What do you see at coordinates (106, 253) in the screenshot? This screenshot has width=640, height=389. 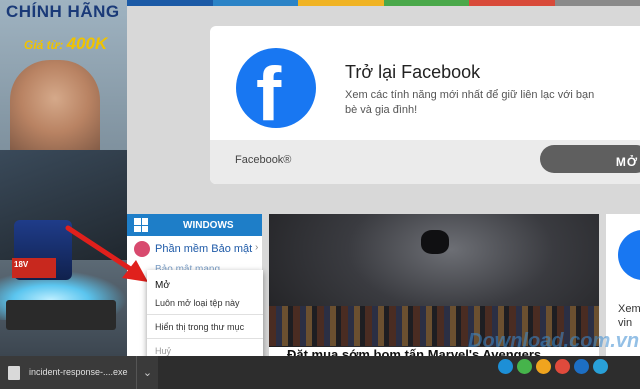 I see `red-arrow-icon` at bounding box center [106, 253].